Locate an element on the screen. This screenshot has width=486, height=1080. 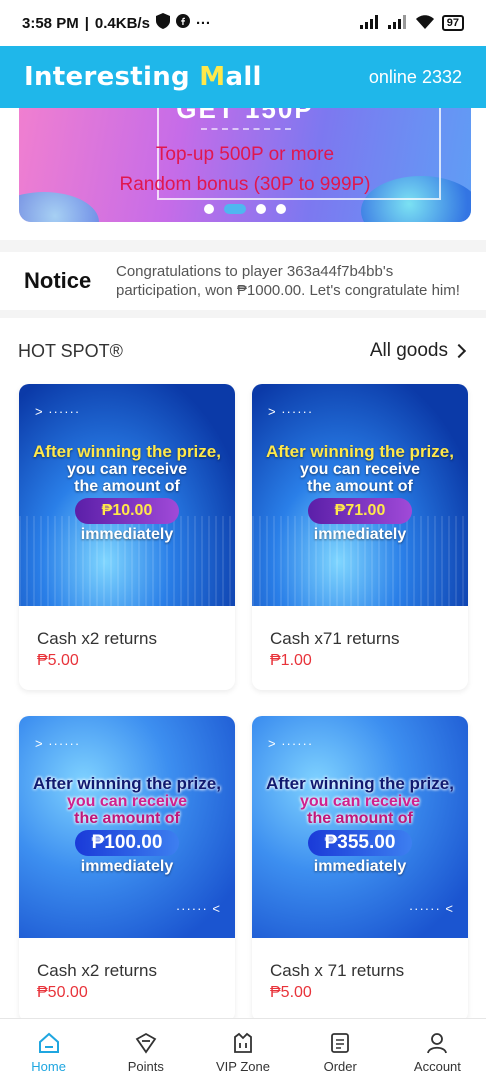
prize-amount: ₱71.00 is located at coordinates (360, 511).